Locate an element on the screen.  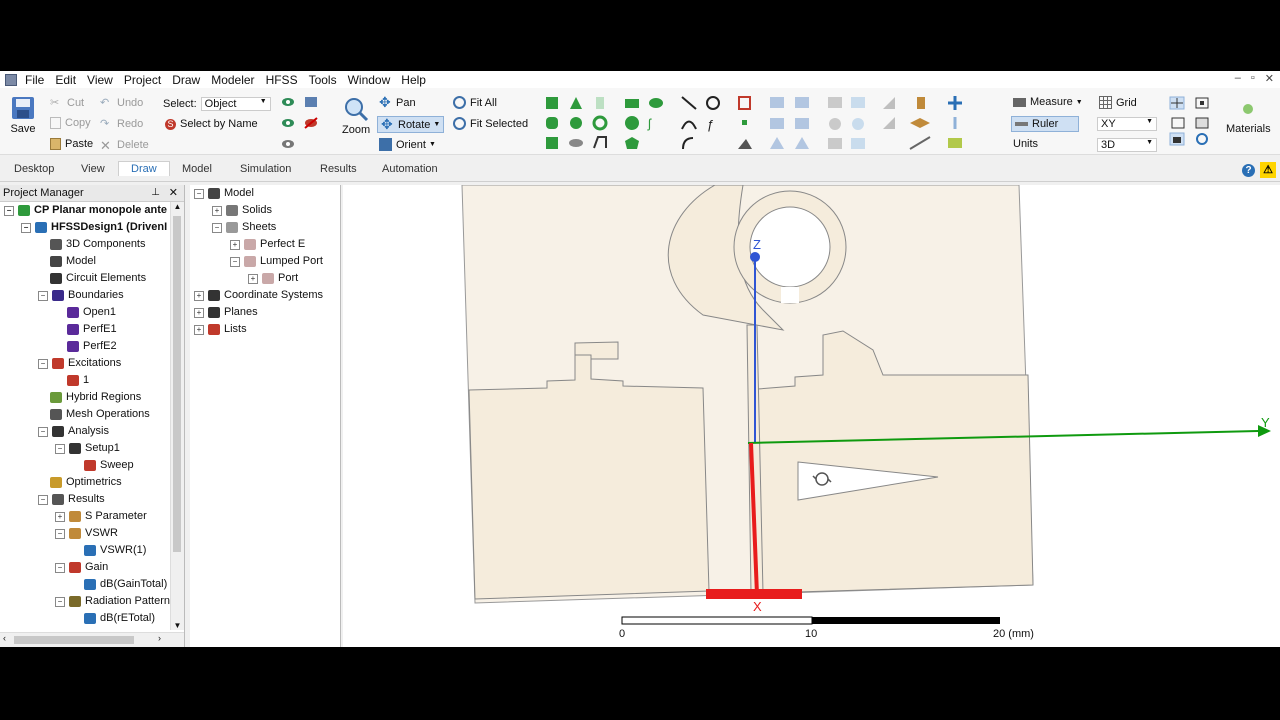
pm-item-open1: Open1 is located at coordinates (85, 312).